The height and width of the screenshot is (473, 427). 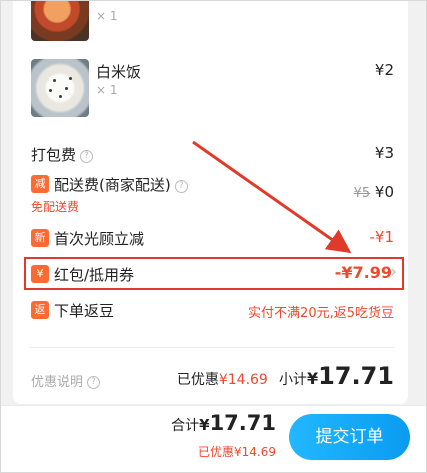 I want to click on discount-note-label: 优惠说明, so click(x=57, y=382).